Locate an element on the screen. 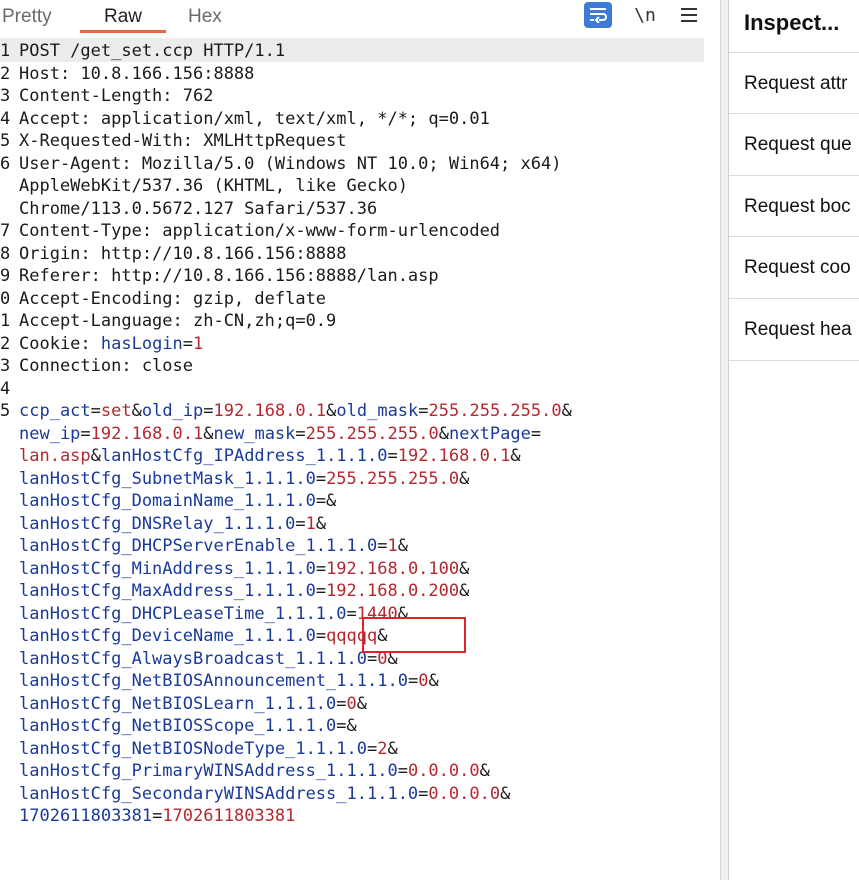  code-line: lanHostCfg_AlwaysBroadcast_1.1.1.0=0& is located at coordinates (360, 659).